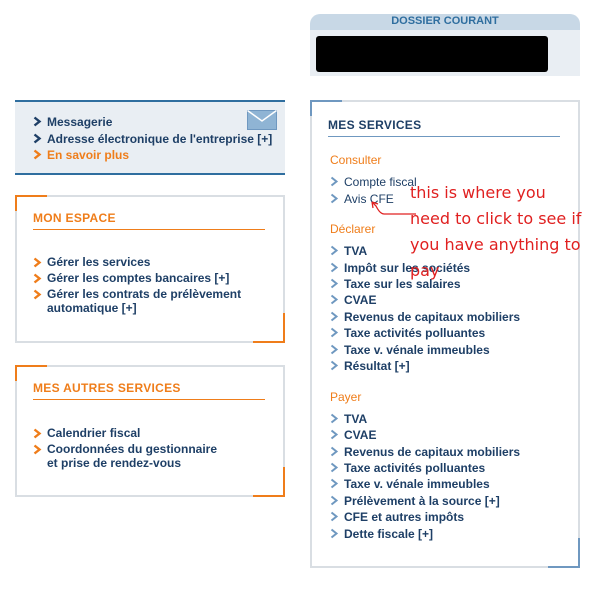 The image size is (594, 609). What do you see at coordinates (72, 122) in the screenshot?
I see `messagerie-link: Messagerie` at bounding box center [72, 122].